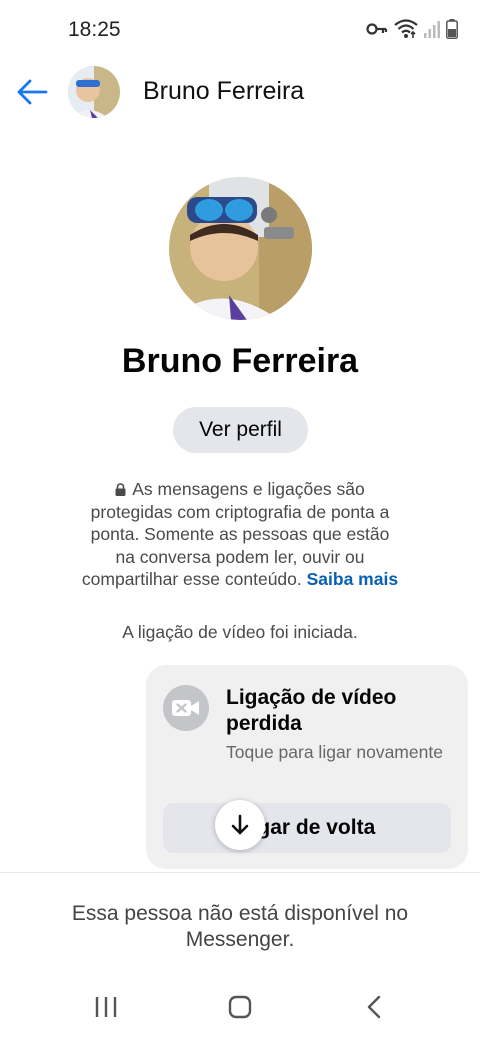 This screenshot has width=480, height=1042. Describe the element at coordinates (240, 632) in the screenshot. I see `call-started-event: A ligação de vídeo foi iniciada.` at that location.